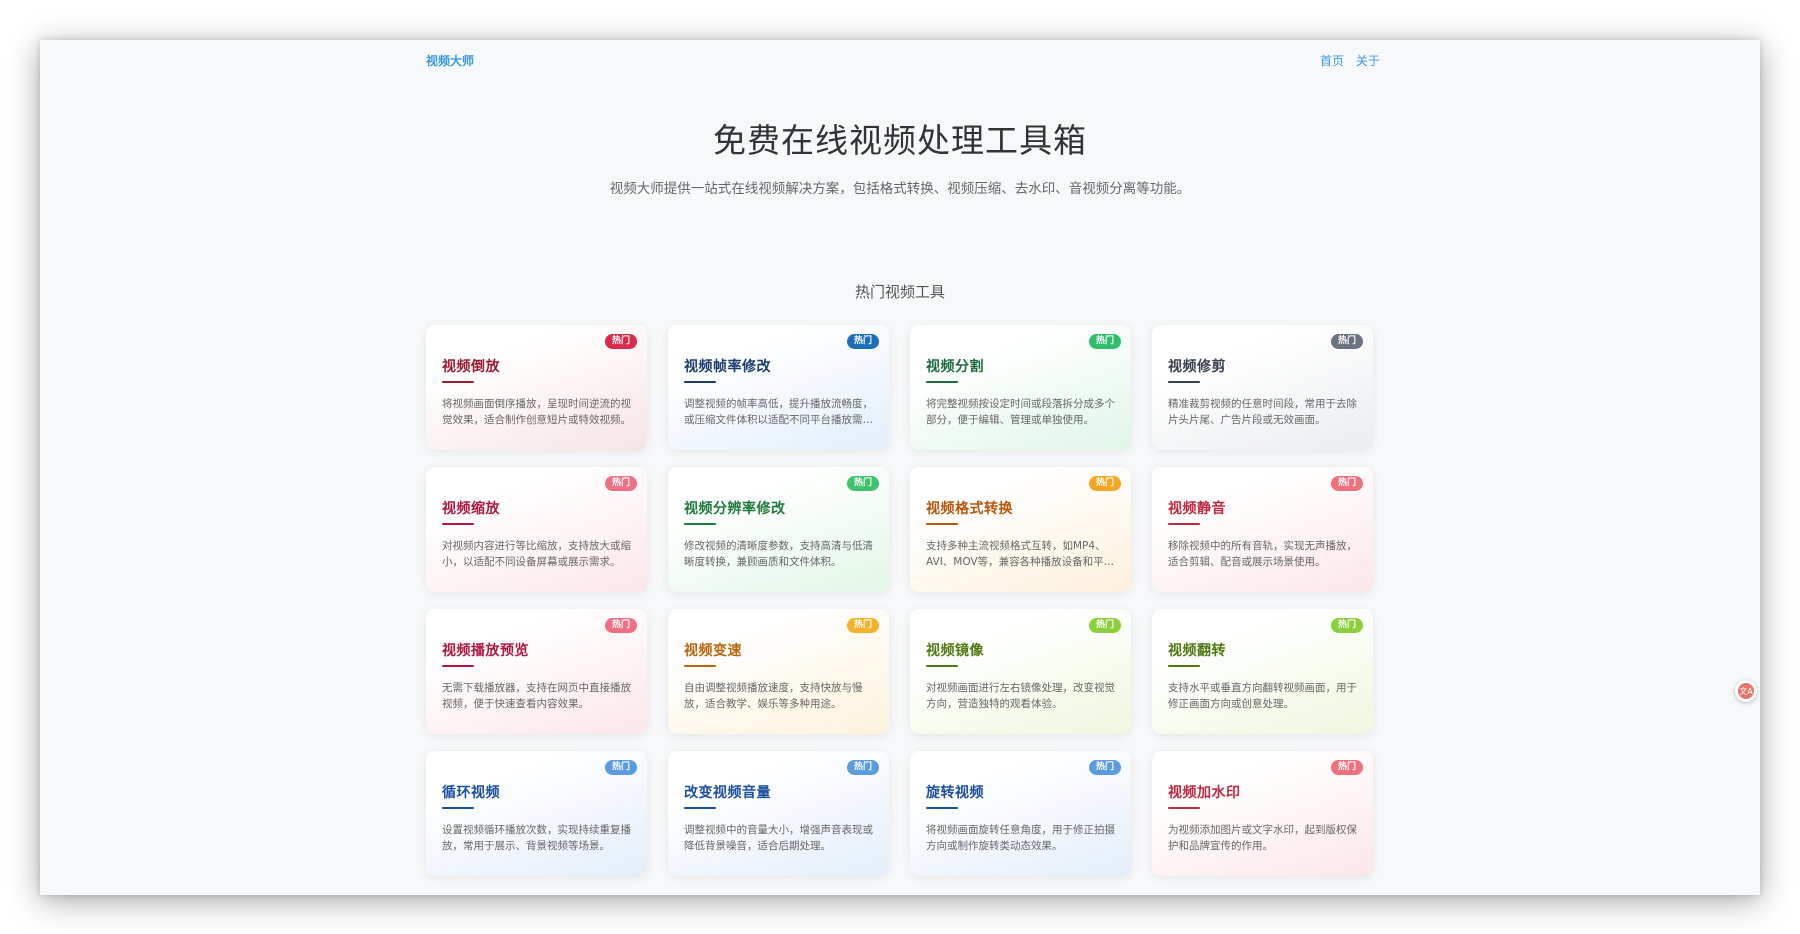 The image size is (1800, 934). Describe the element at coordinates (1020, 676) in the screenshot. I see `tool-card-body: 视频镜像对视频画面进行左右镜像处理，改变视觉方向，营造独特的观看体验。` at that location.